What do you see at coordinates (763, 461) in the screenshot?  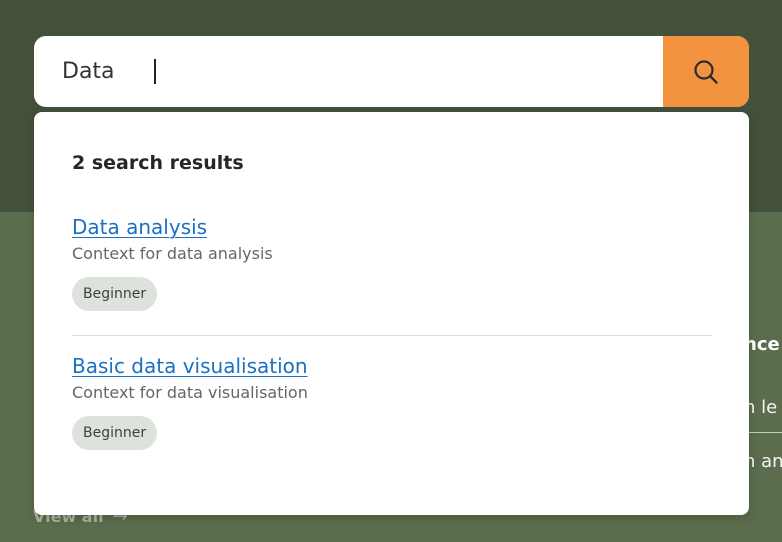 I see `background-text-fragment: n an` at bounding box center [763, 461].